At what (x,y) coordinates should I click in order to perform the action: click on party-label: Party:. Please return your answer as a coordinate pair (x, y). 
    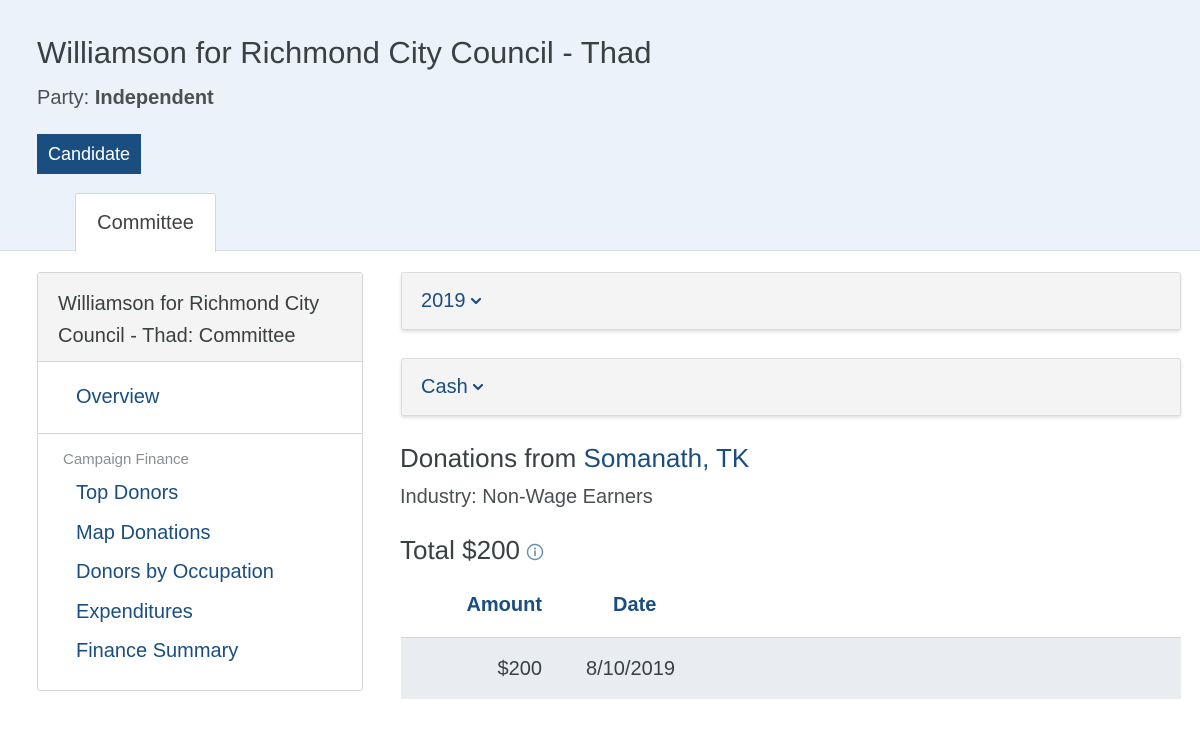
    Looking at the image, I should click on (63, 98).